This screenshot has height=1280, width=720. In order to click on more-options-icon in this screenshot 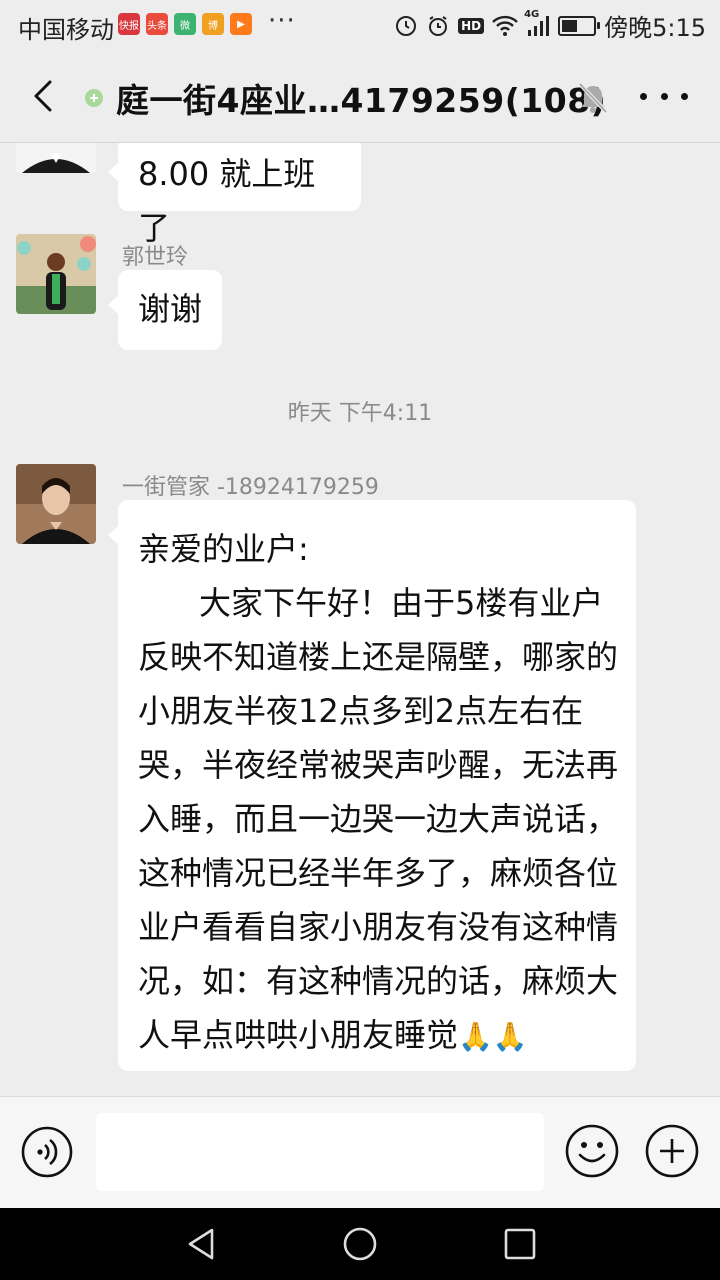, I will do `click(664, 96)`.